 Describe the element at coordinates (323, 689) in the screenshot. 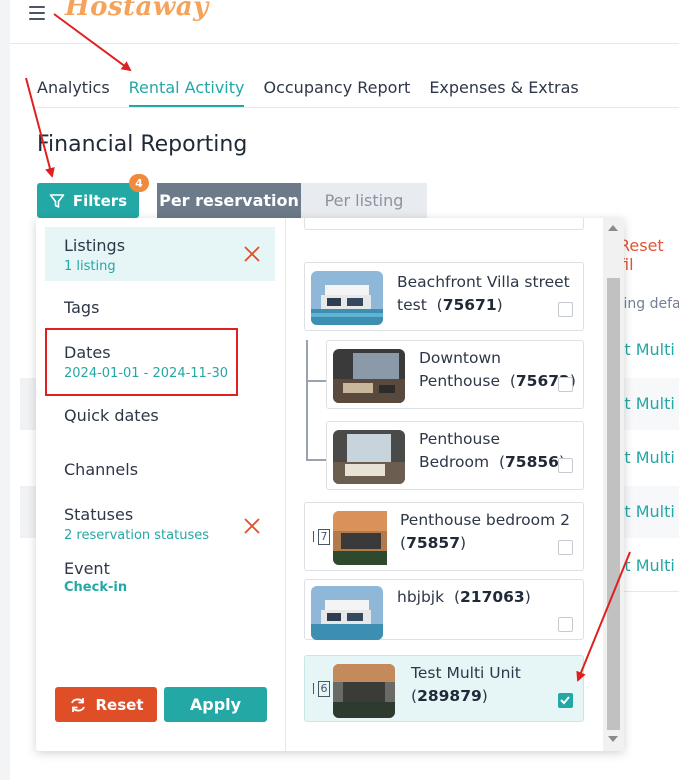

I see `multi-unit-icon: 6` at that location.